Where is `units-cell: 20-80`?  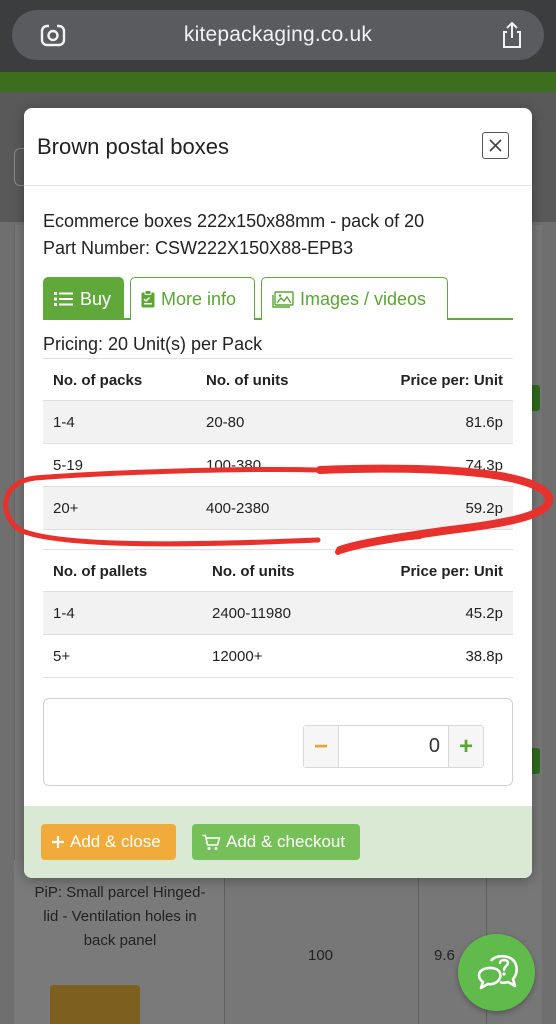
units-cell: 20-80 is located at coordinates (225, 422).